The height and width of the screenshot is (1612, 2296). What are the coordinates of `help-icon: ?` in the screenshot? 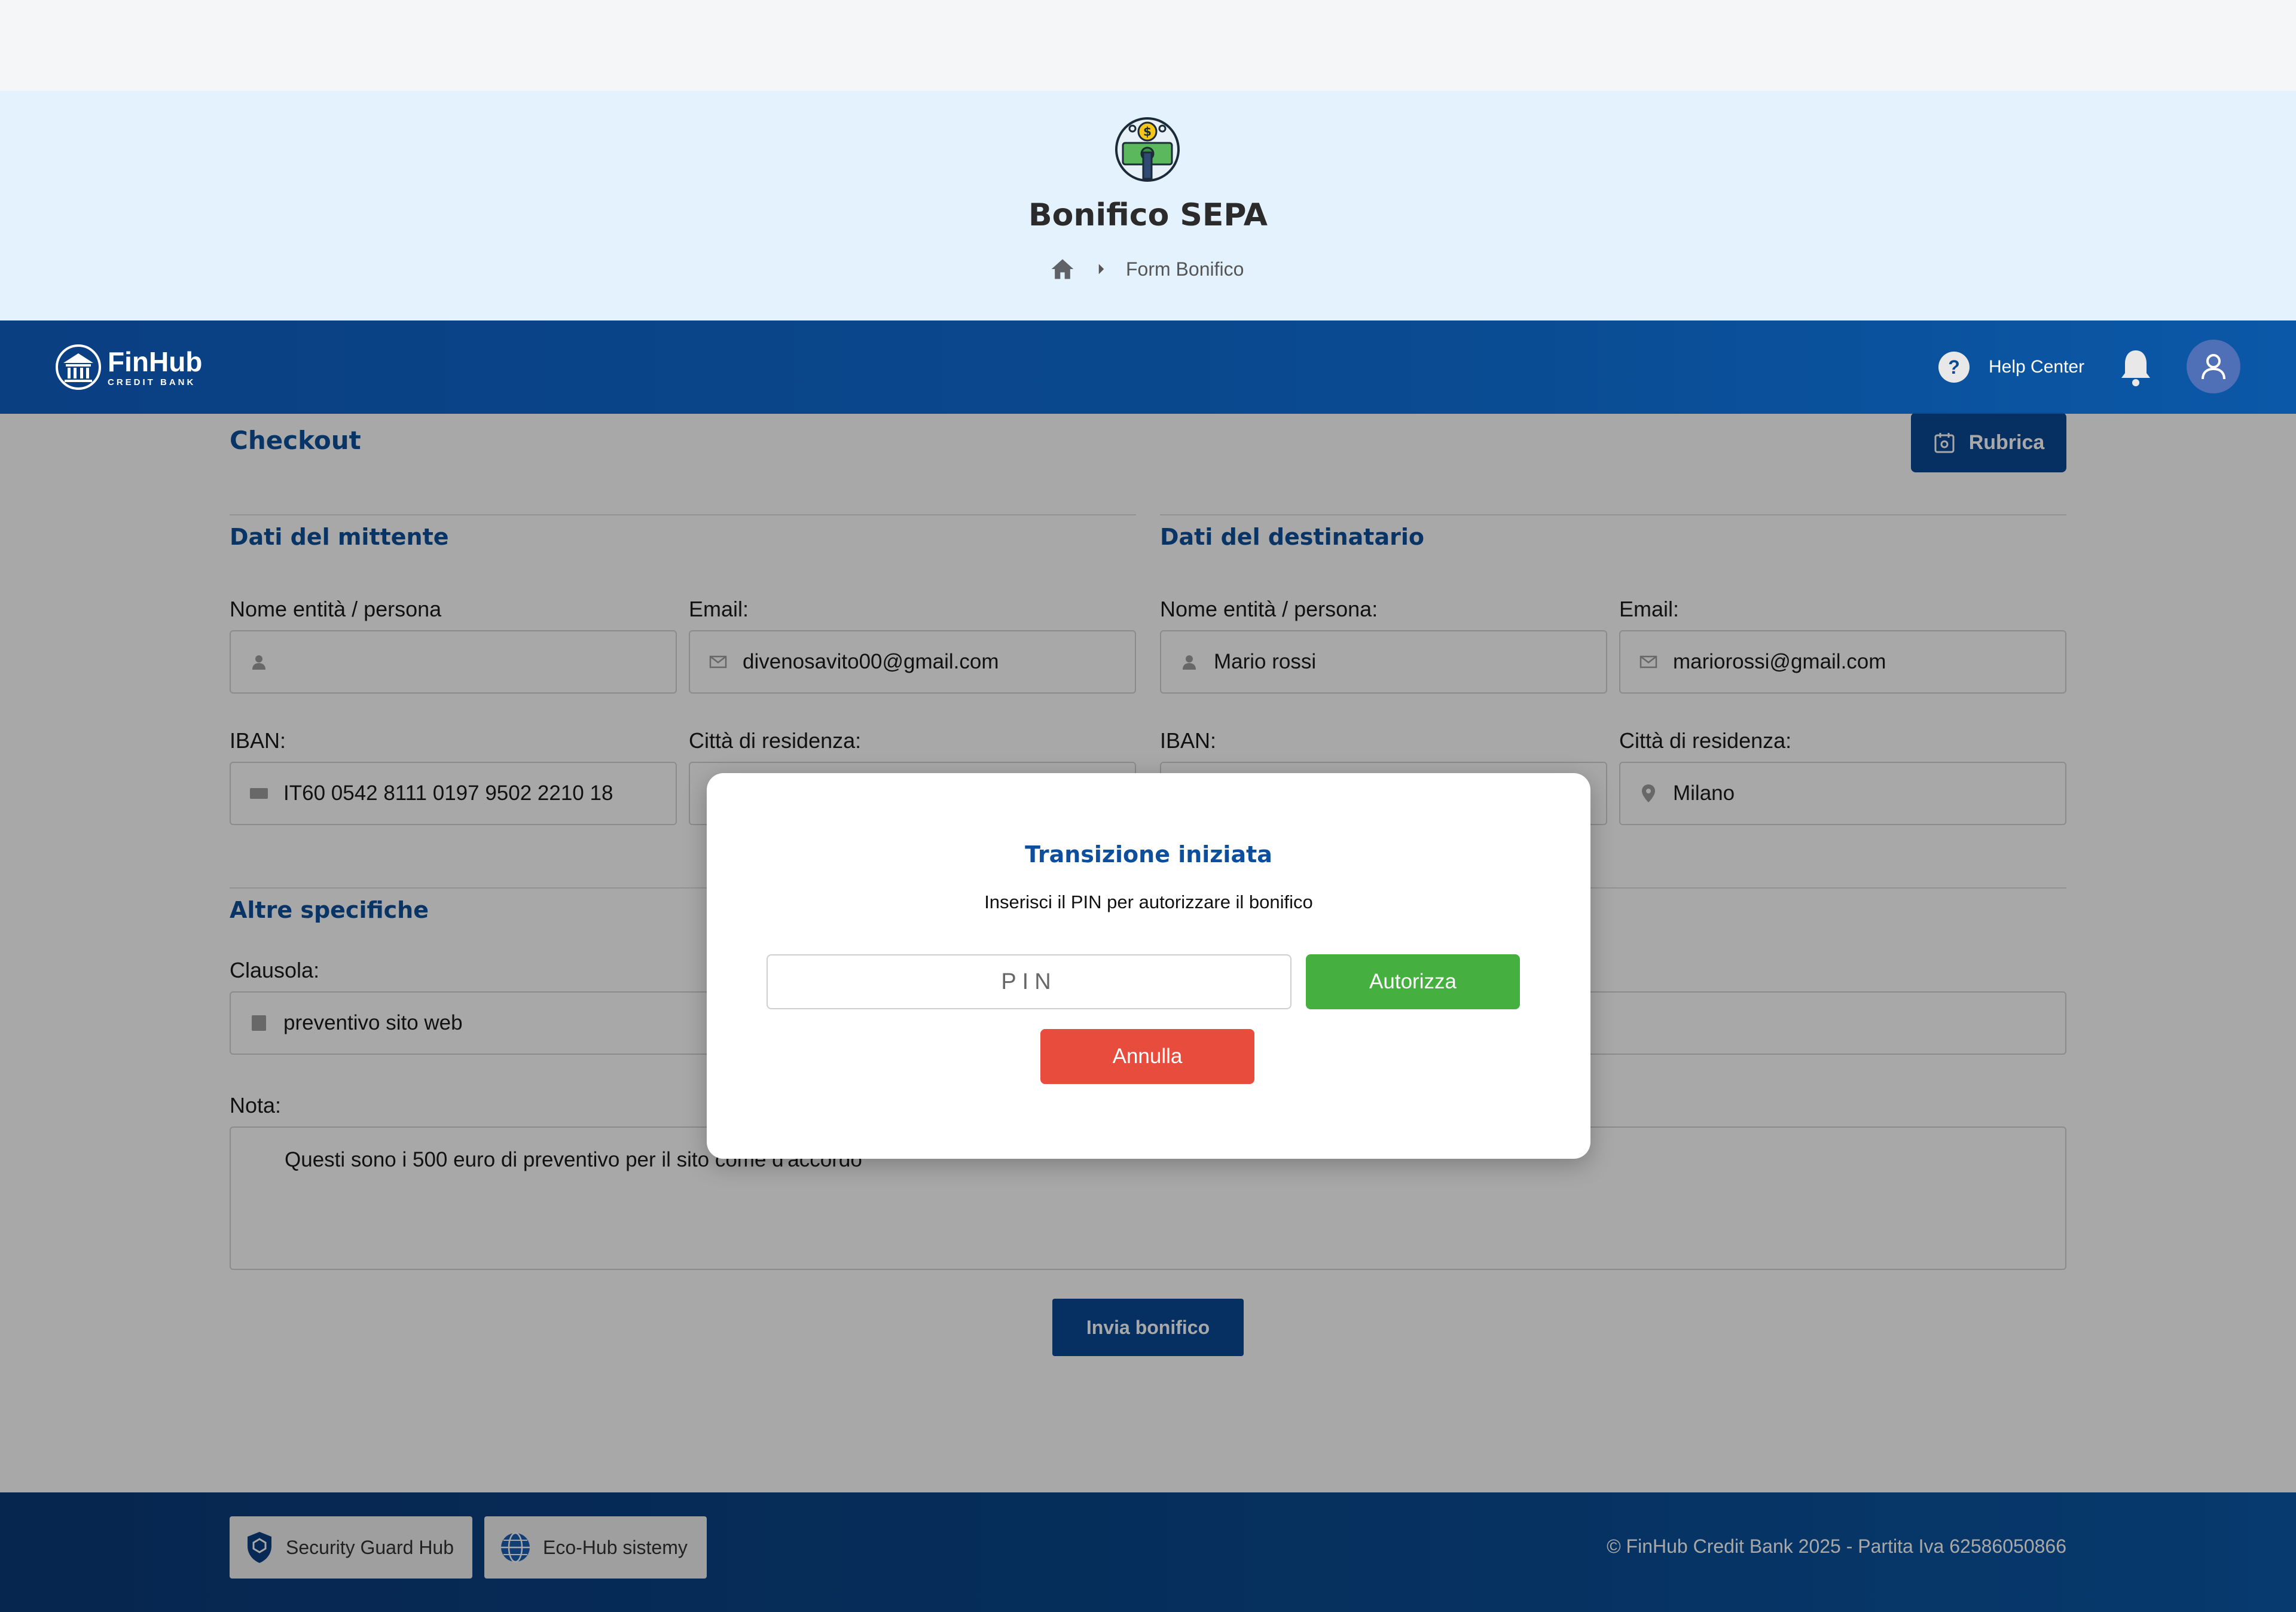 It's located at (1954, 367).